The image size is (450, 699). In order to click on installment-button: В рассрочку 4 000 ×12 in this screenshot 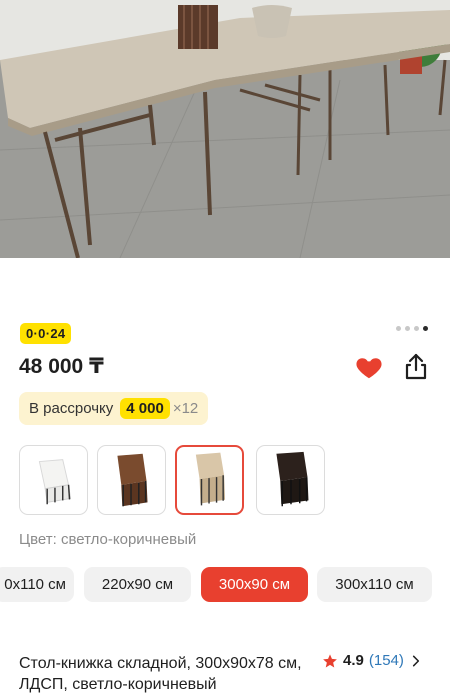, I will do `click(114, 408)`.